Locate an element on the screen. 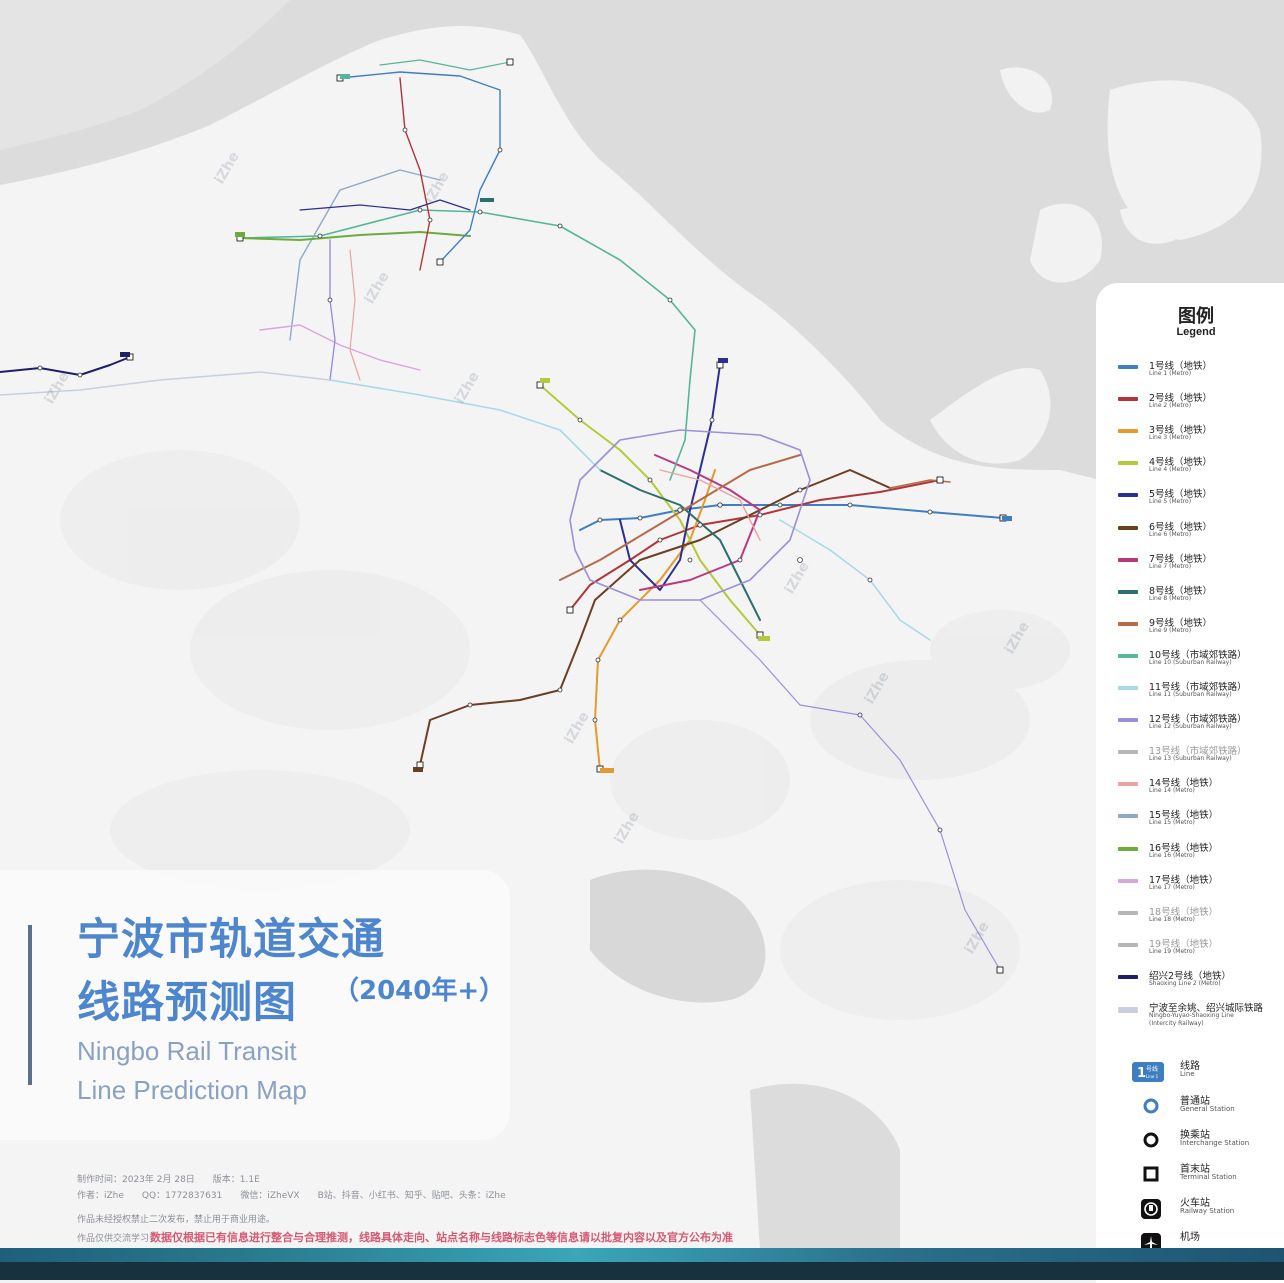 Image resolution: width=1284 pixels, height=1283 pixels. legend-line-row: 9号线（地铁） Line 9 (Metro) is located at coordinates (1201, 632).